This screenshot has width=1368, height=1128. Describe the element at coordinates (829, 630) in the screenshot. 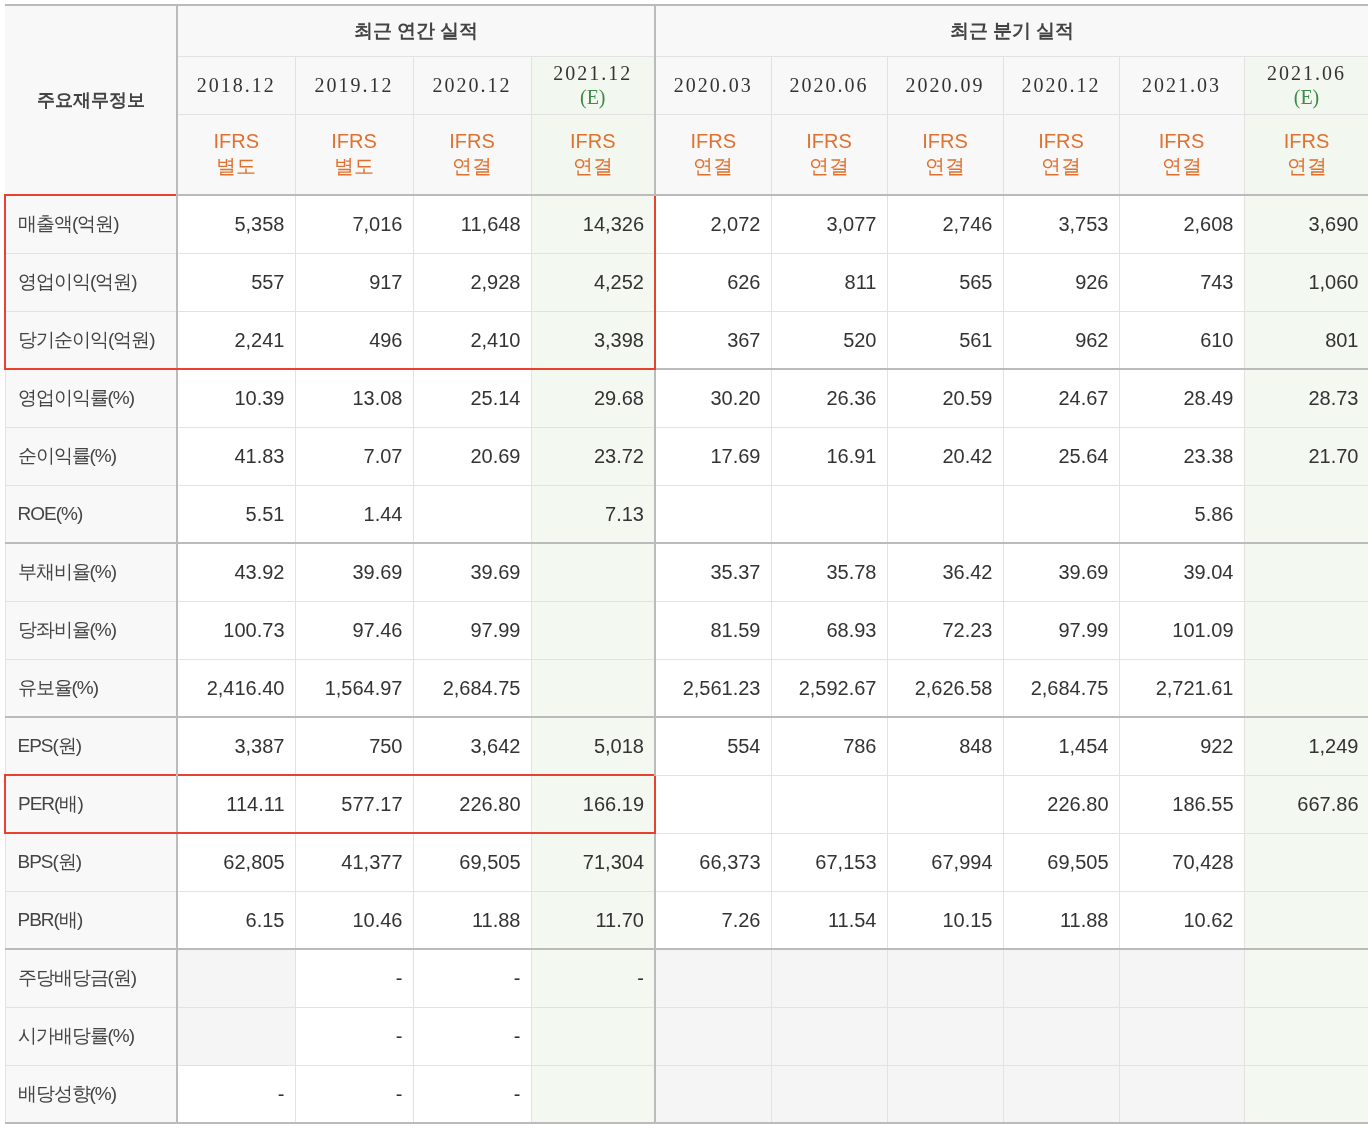

I see `value-cell: 68.93` at that location.